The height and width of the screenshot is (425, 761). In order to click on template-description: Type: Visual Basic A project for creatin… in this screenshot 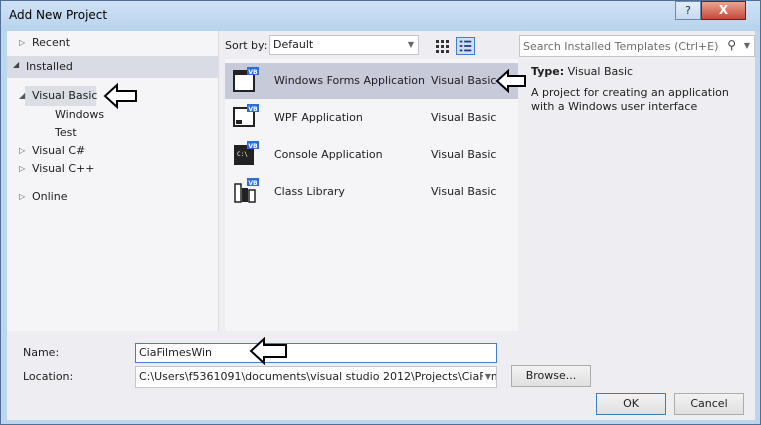, I will do `click(643, 89)`.